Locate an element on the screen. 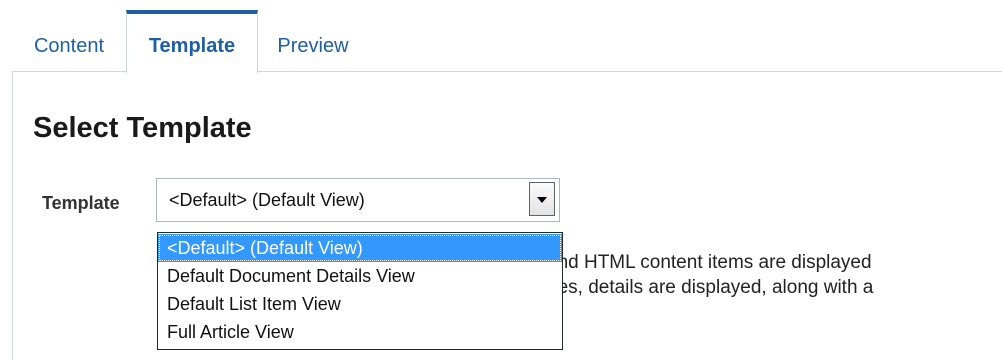  option-document-details-view: Default Document Details View is located at coordinates (360, 276).